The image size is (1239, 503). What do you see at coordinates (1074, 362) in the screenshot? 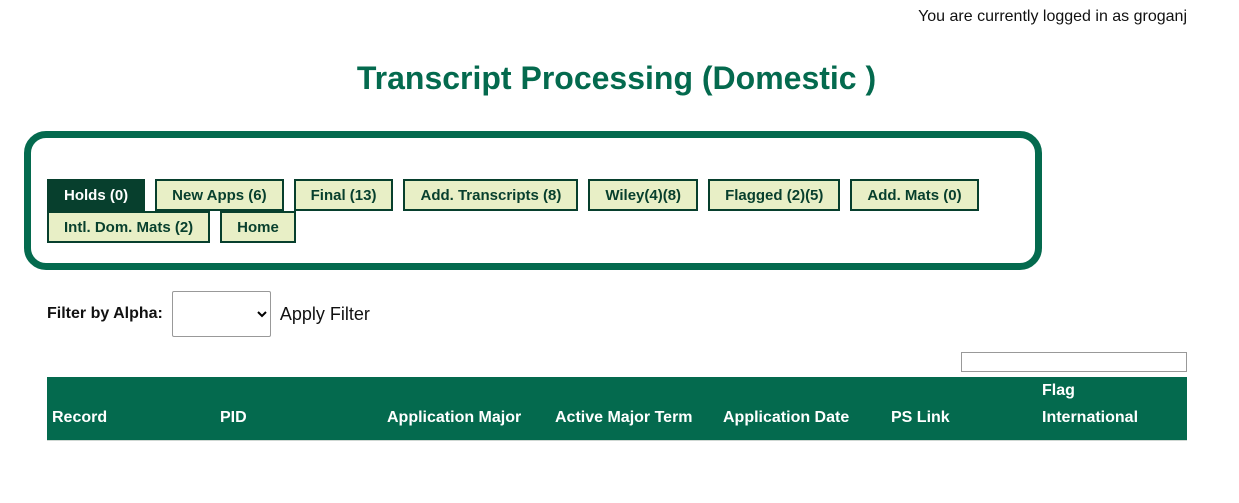
I see `table-search-input` at bounding box center [1074, 362].